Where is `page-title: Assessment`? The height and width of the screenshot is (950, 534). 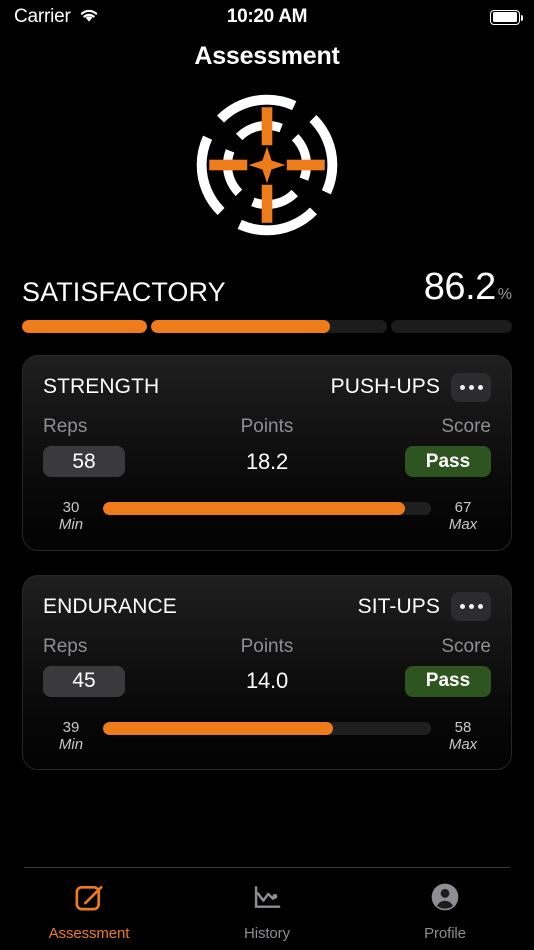
page-title: Assessment is located at coordinates (267, 56).